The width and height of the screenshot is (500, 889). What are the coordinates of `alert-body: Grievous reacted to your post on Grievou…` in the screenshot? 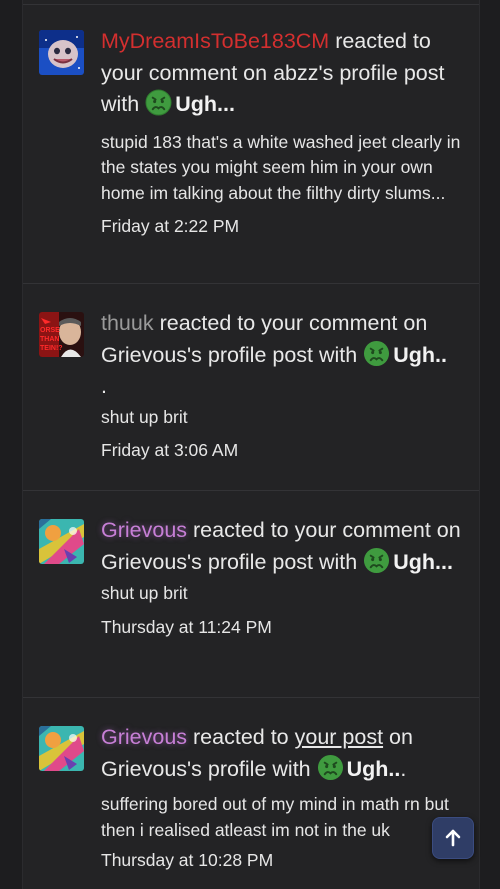 It's located at (286, 797).